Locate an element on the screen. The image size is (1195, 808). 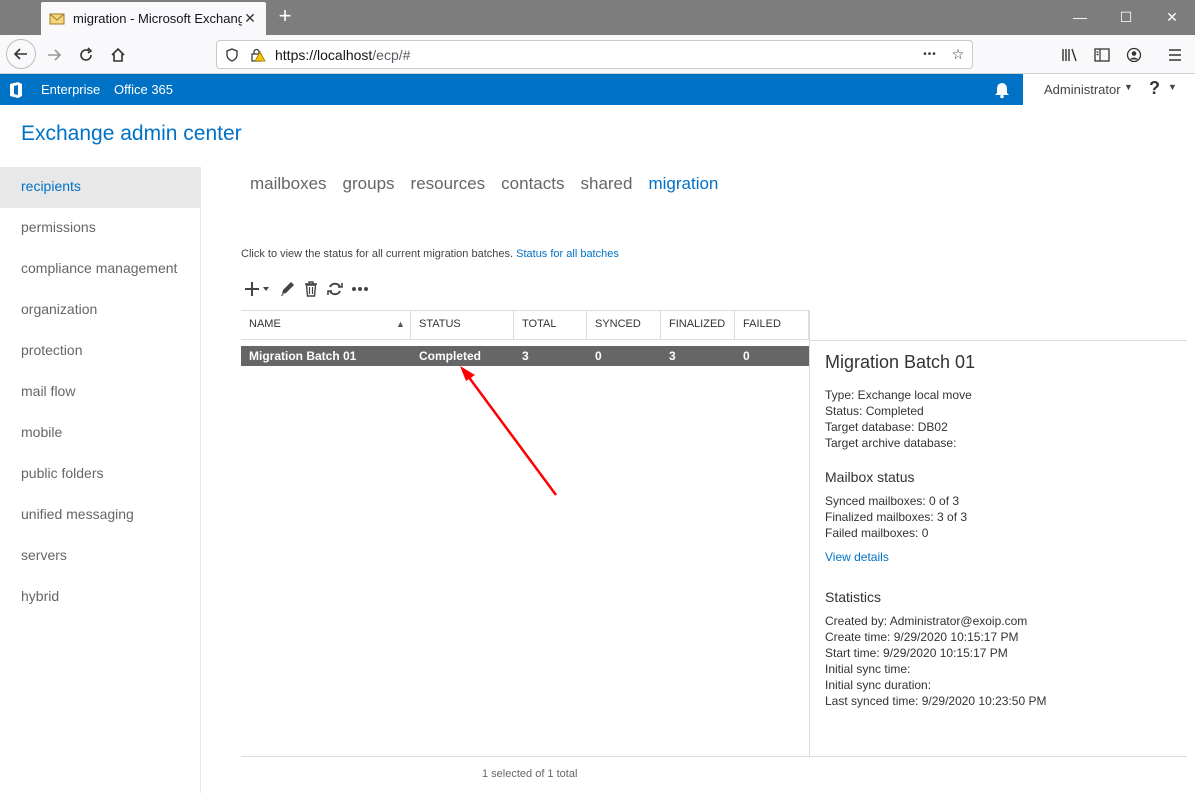
detail-failed: Failed mailboxes: 0 is located at coordinates (877, 533).